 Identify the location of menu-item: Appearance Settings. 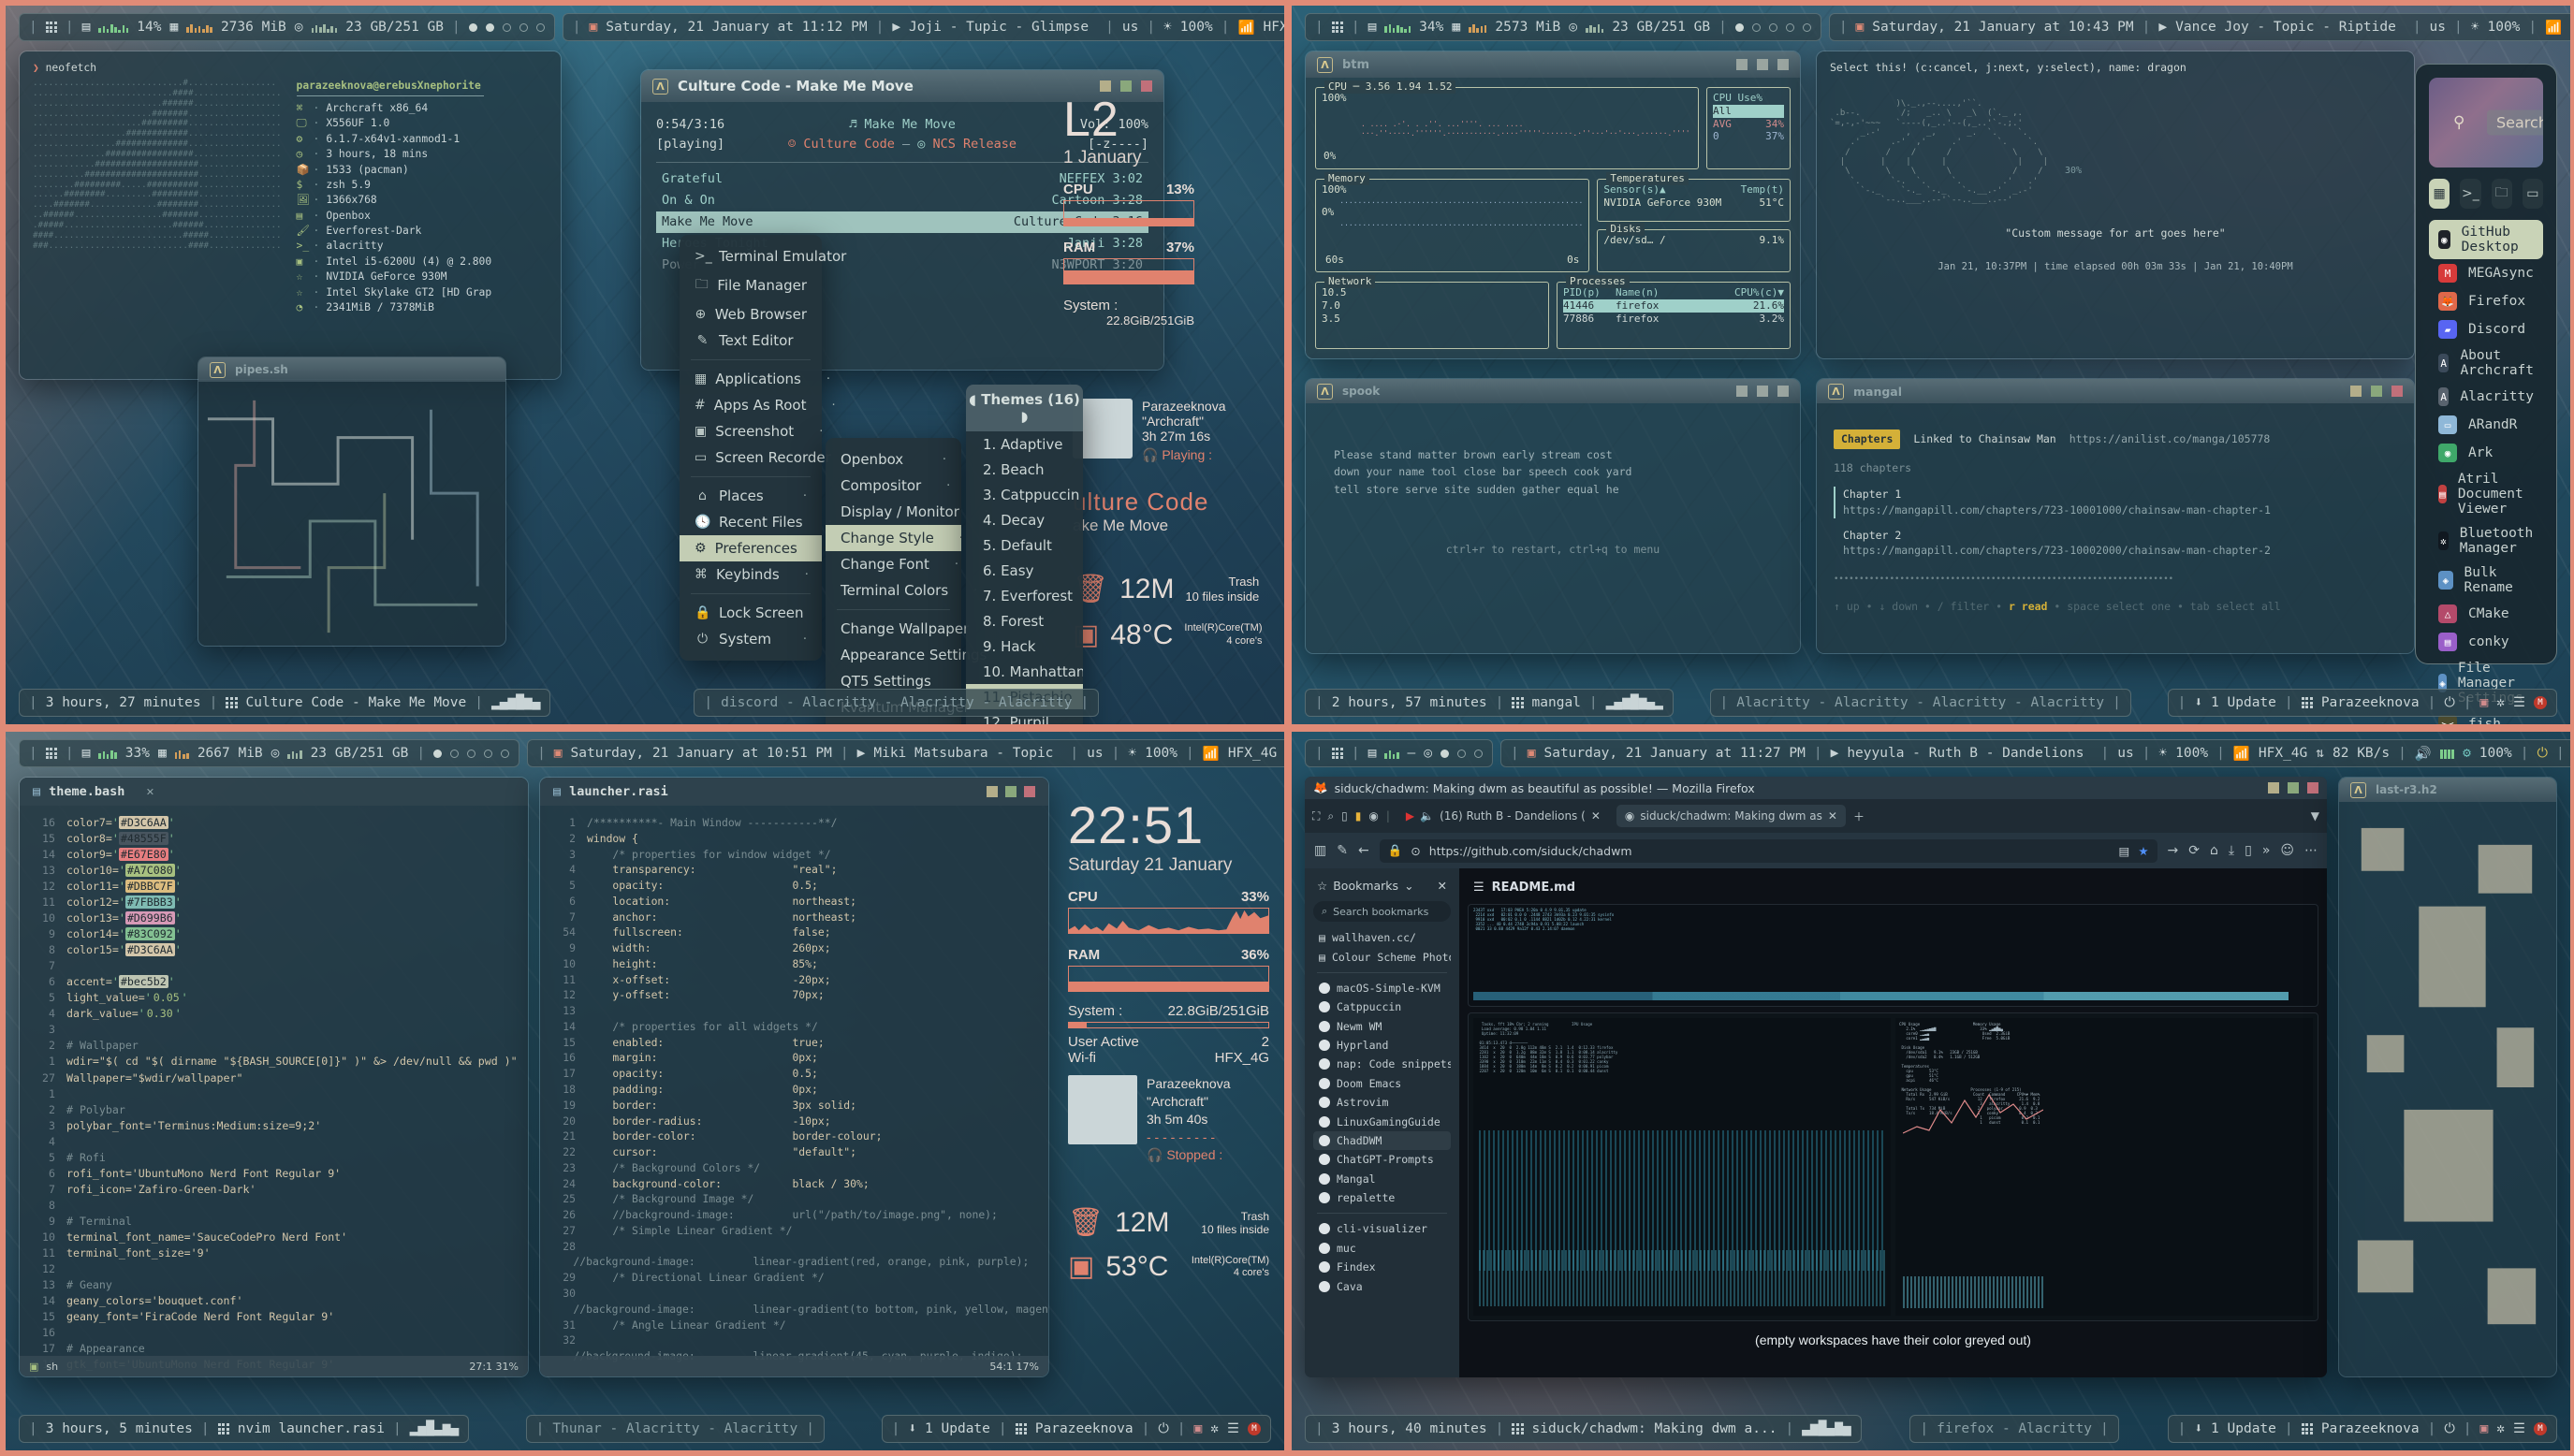
(907, 655).